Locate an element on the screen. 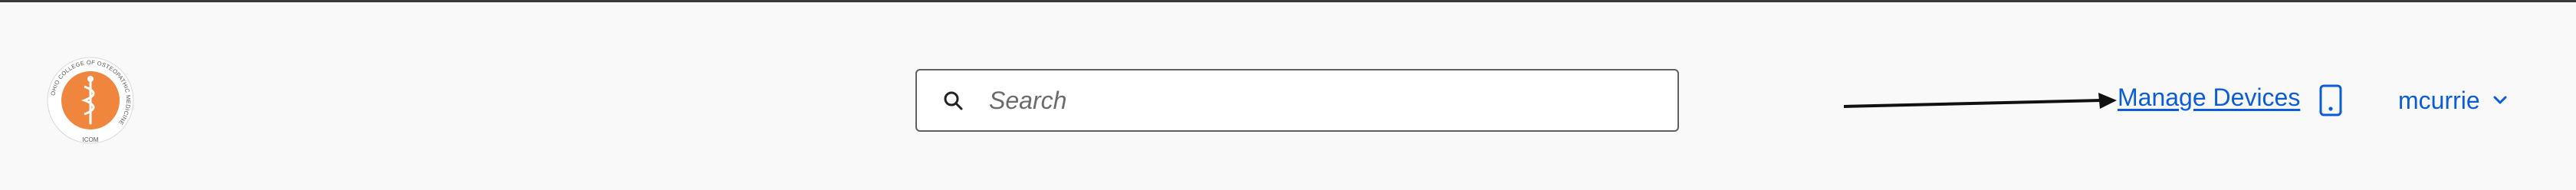 Image resolution: width=2576 pixels, height=190 pixels. manage-devices-link: Manage Devices is located at coordinates (2209, 98).